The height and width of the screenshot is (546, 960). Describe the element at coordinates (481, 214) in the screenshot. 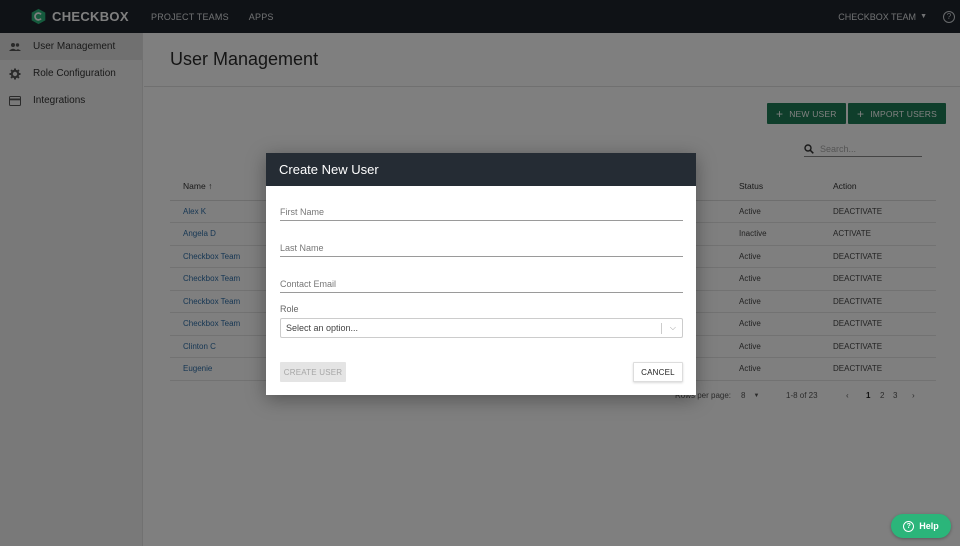

I see `first-name-field: First Name` at that location.